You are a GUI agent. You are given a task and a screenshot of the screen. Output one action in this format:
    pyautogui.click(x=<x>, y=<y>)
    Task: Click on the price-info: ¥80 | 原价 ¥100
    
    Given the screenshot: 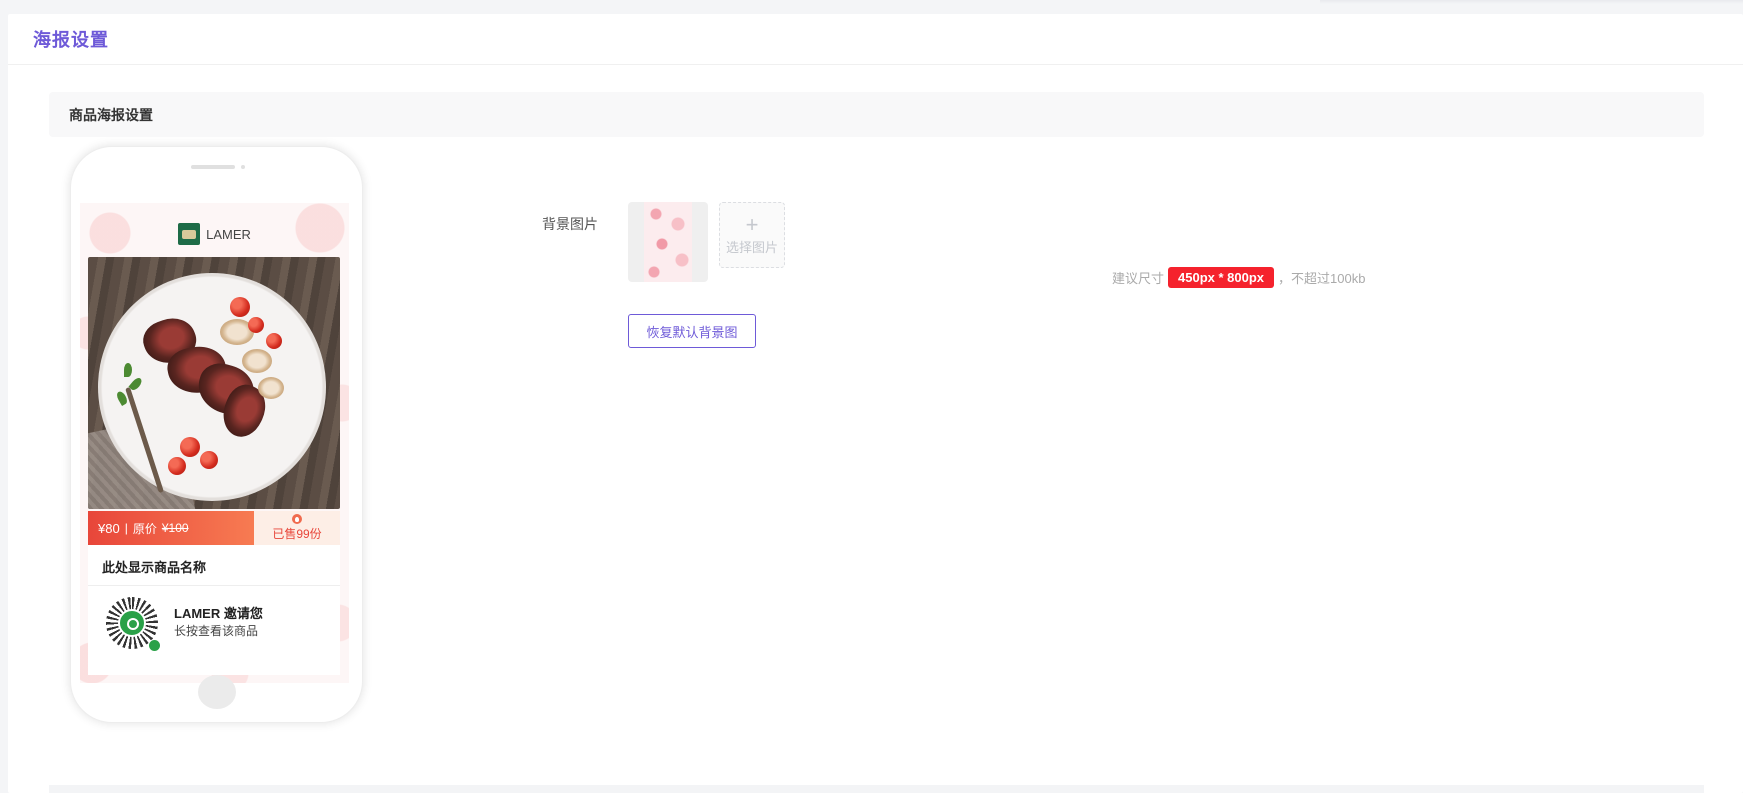 What is the action you would take?
    pyautogui.click(x=171, y=528)
    